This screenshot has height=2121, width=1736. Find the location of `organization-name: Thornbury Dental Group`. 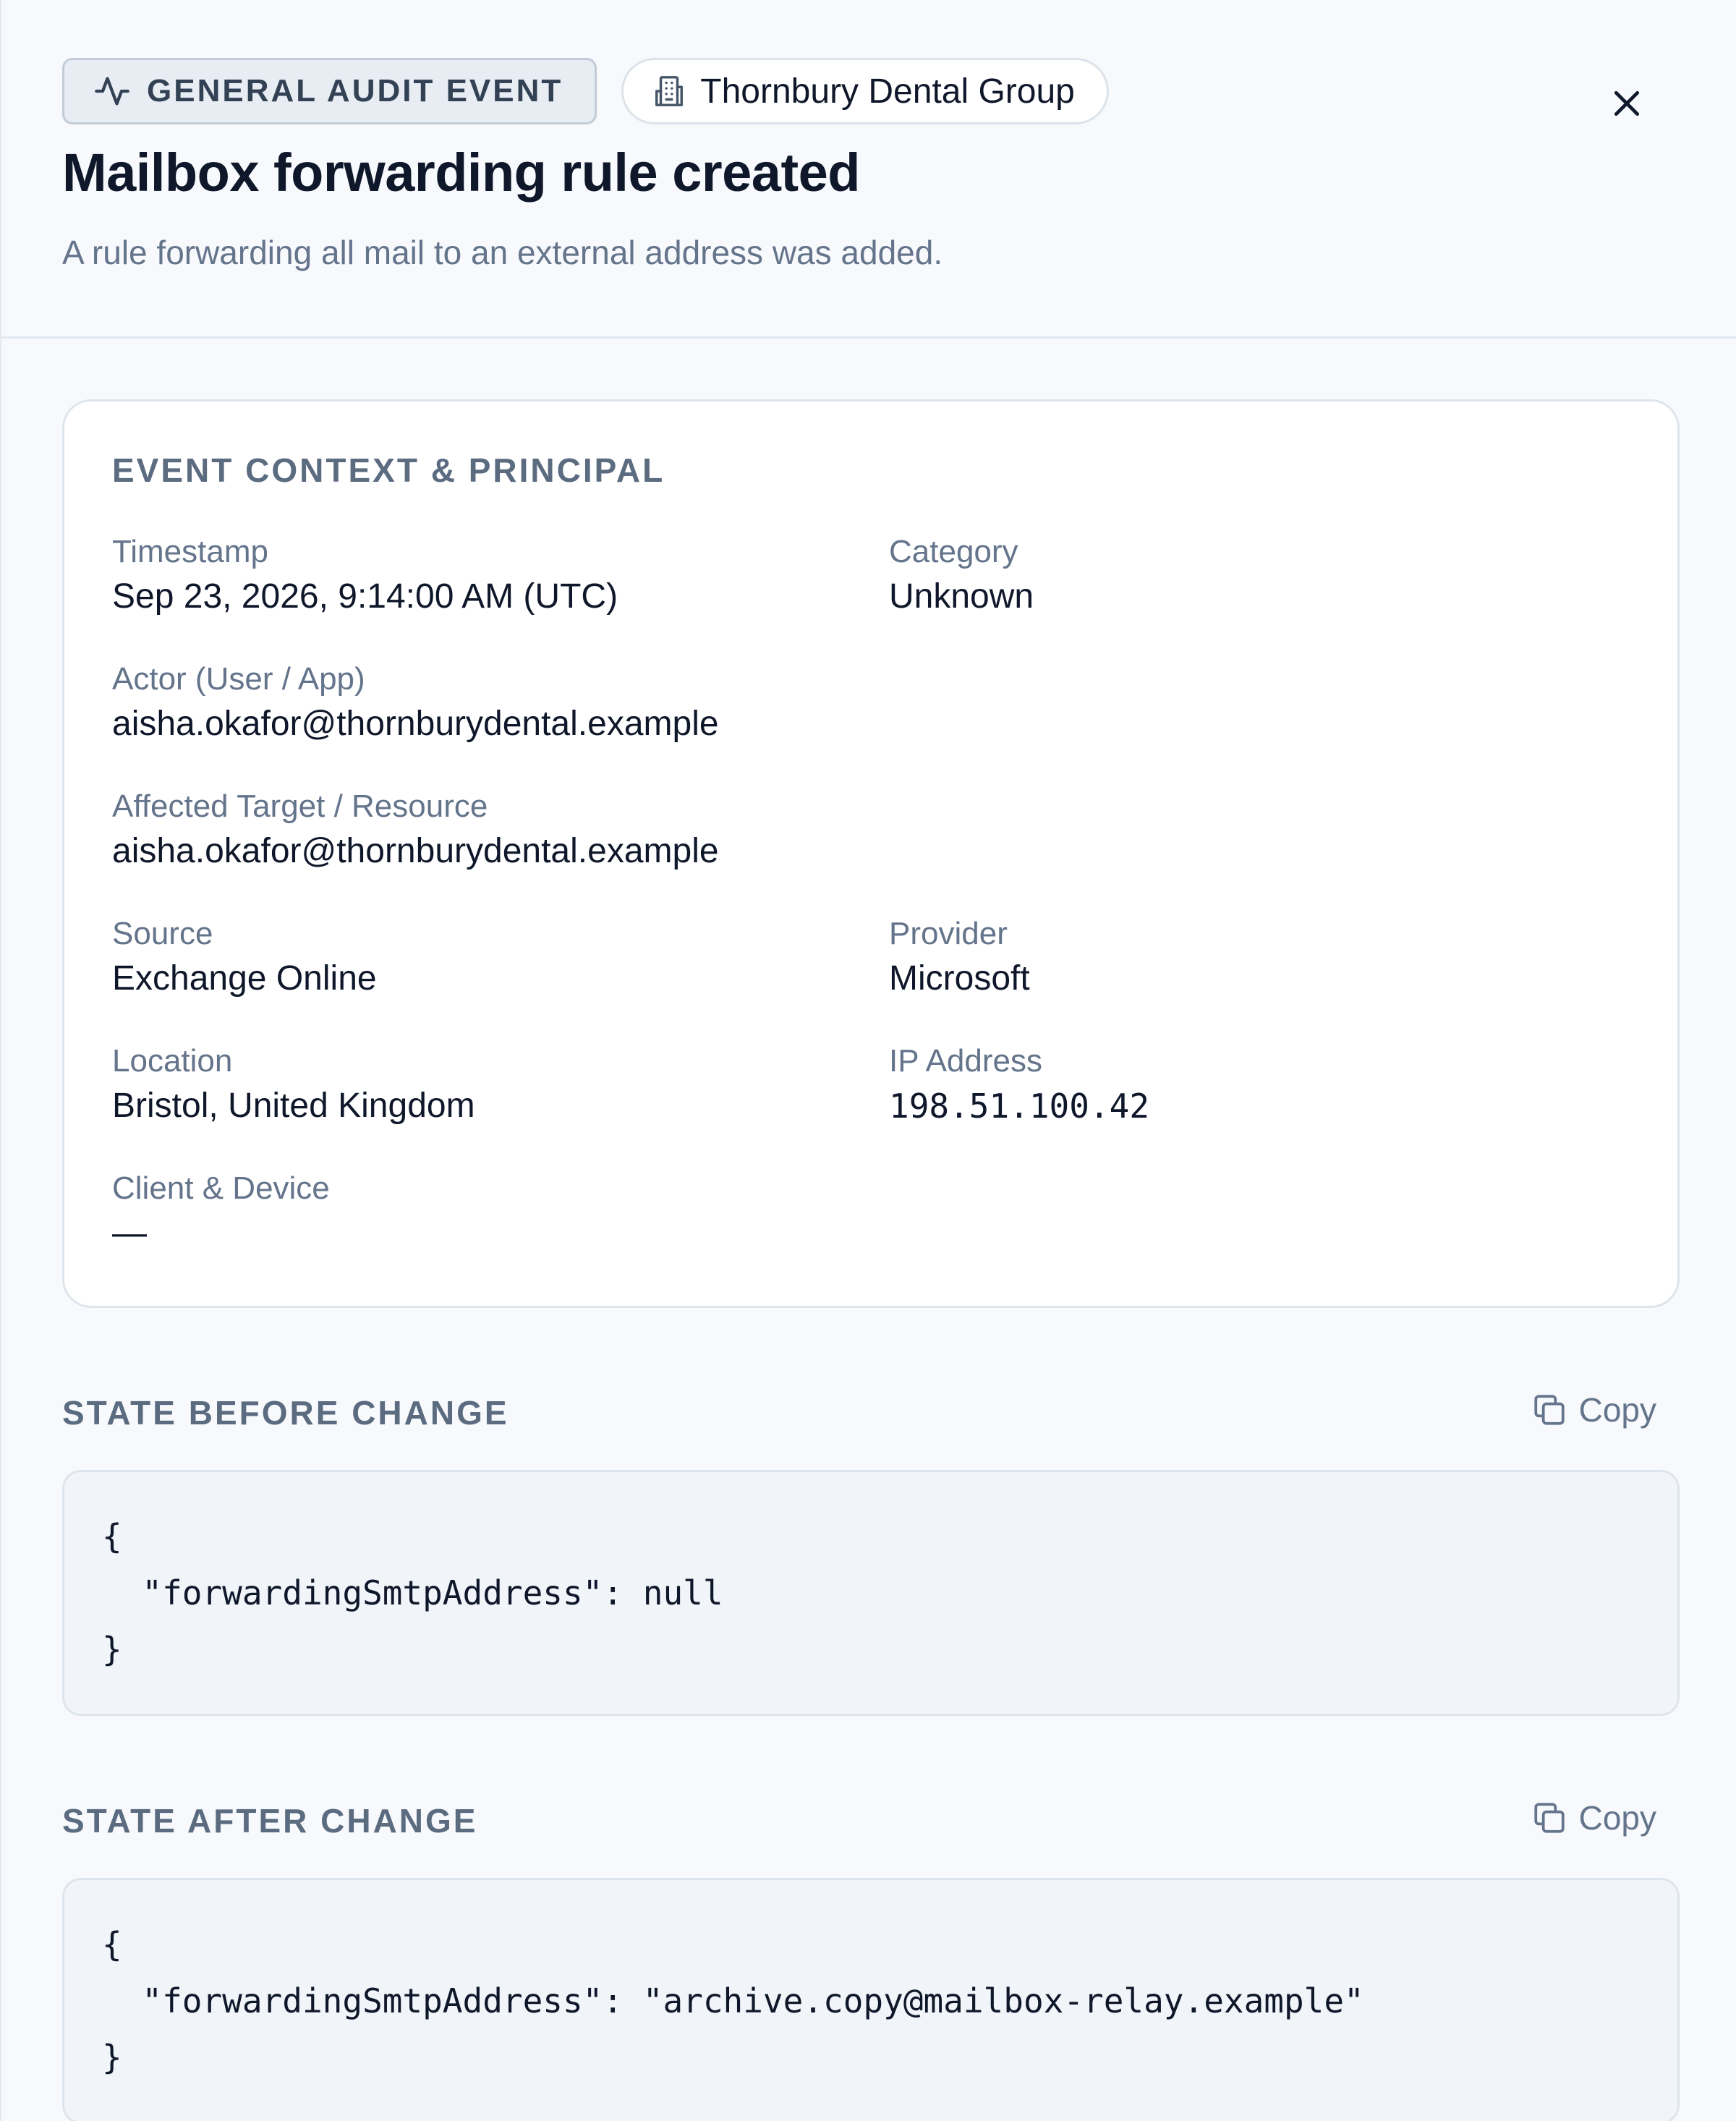

organization-name: Thornbury Dental Group is located at coordinates (887, 91).